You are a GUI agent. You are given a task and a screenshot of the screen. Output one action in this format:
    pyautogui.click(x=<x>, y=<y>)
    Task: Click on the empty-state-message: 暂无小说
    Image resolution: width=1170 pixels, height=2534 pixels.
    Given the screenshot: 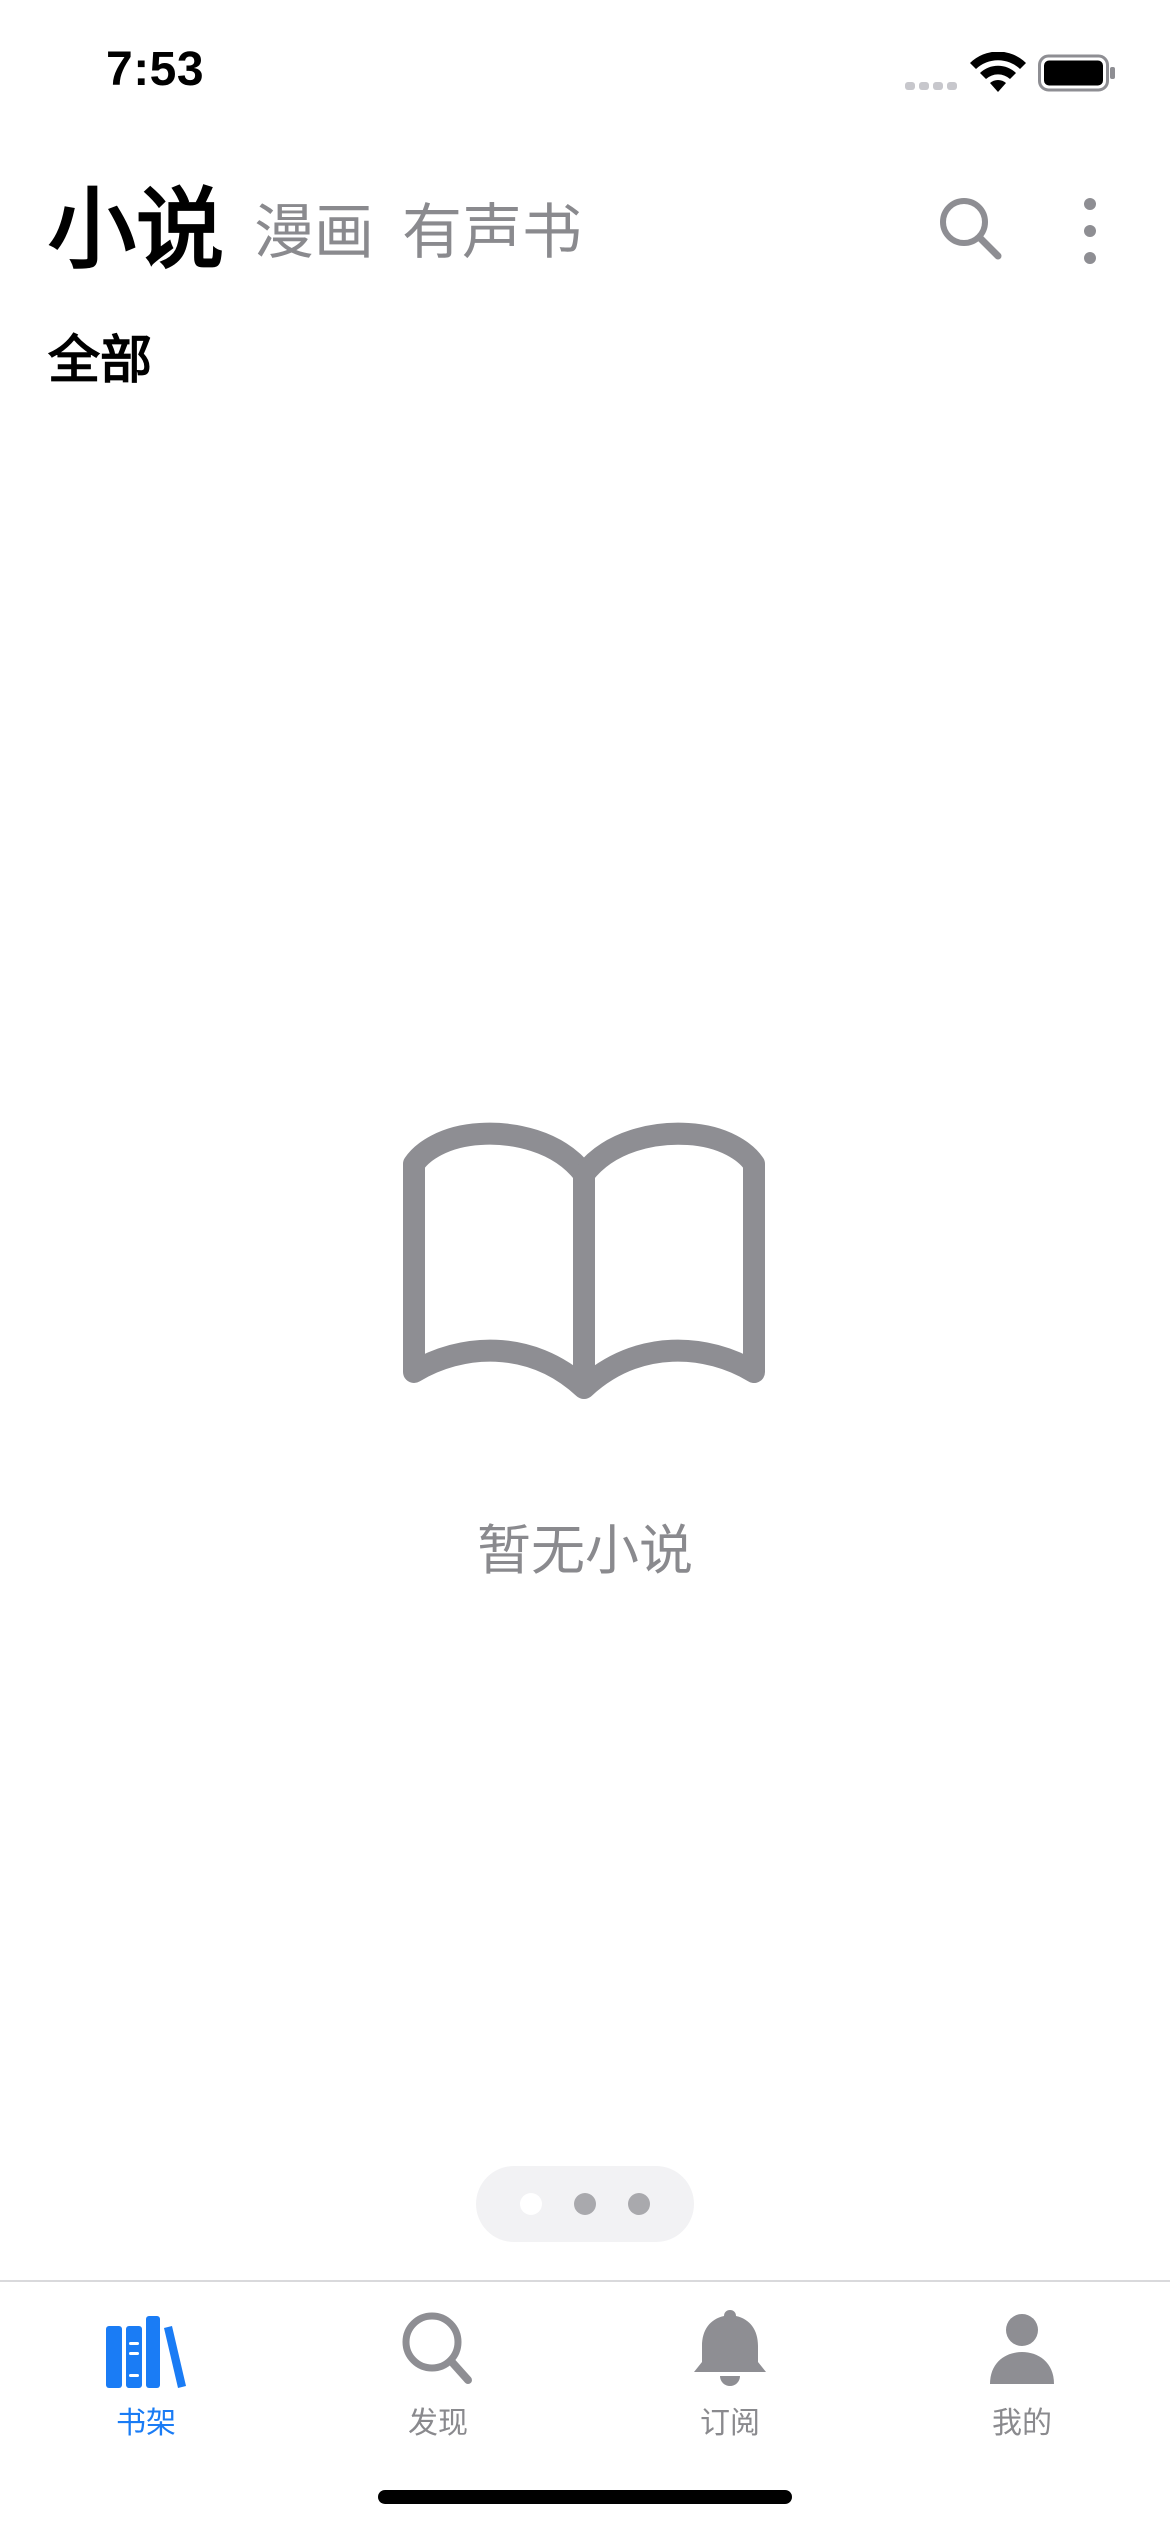 What is the action you would take?
    pyautogui.click(x=585, y=1550)
    